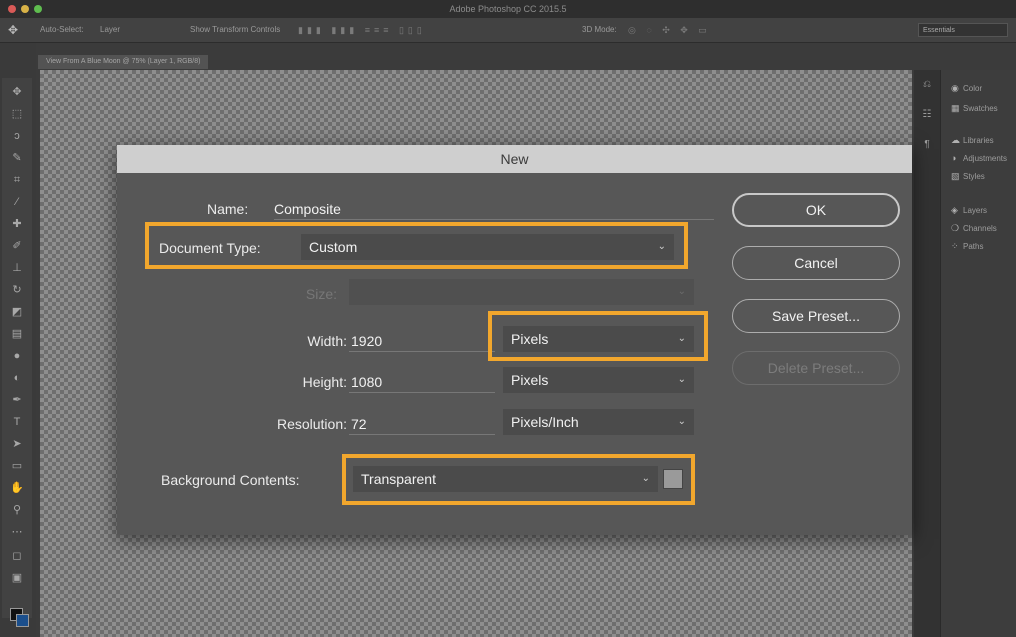 The image size is (1016, 637). I want to click on cloud-library-icon: ☁, so click(955, 140).